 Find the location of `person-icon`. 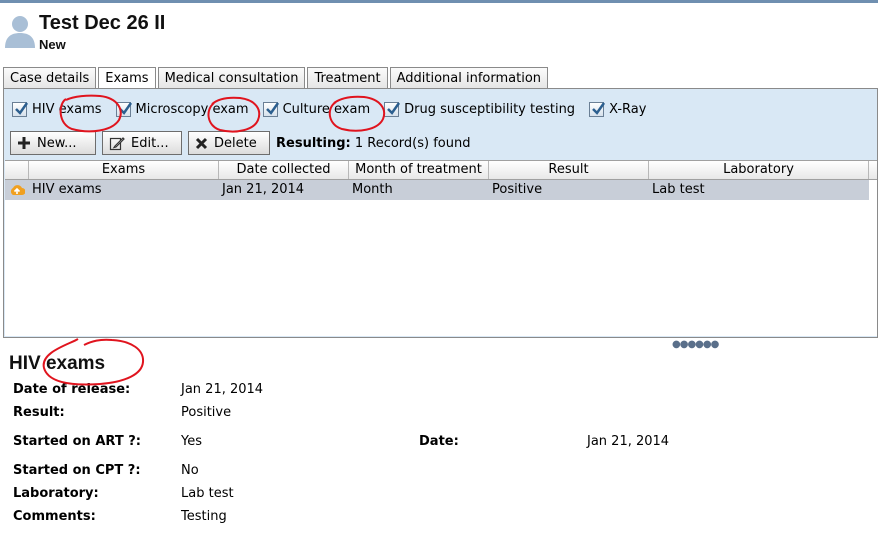

person-icon is located at coordinates (20, 31).